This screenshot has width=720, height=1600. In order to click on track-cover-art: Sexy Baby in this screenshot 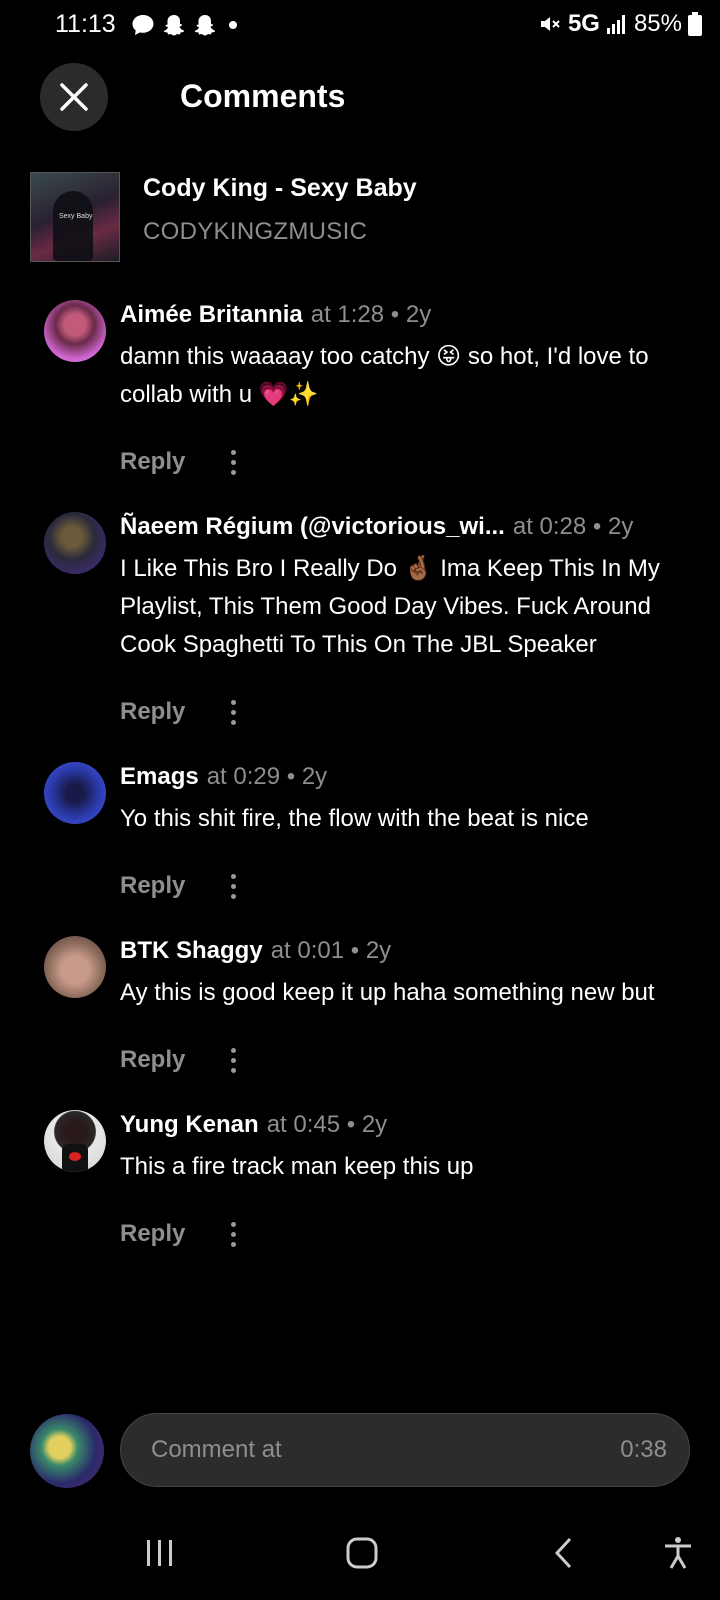, I will do `click(75, 217)`.